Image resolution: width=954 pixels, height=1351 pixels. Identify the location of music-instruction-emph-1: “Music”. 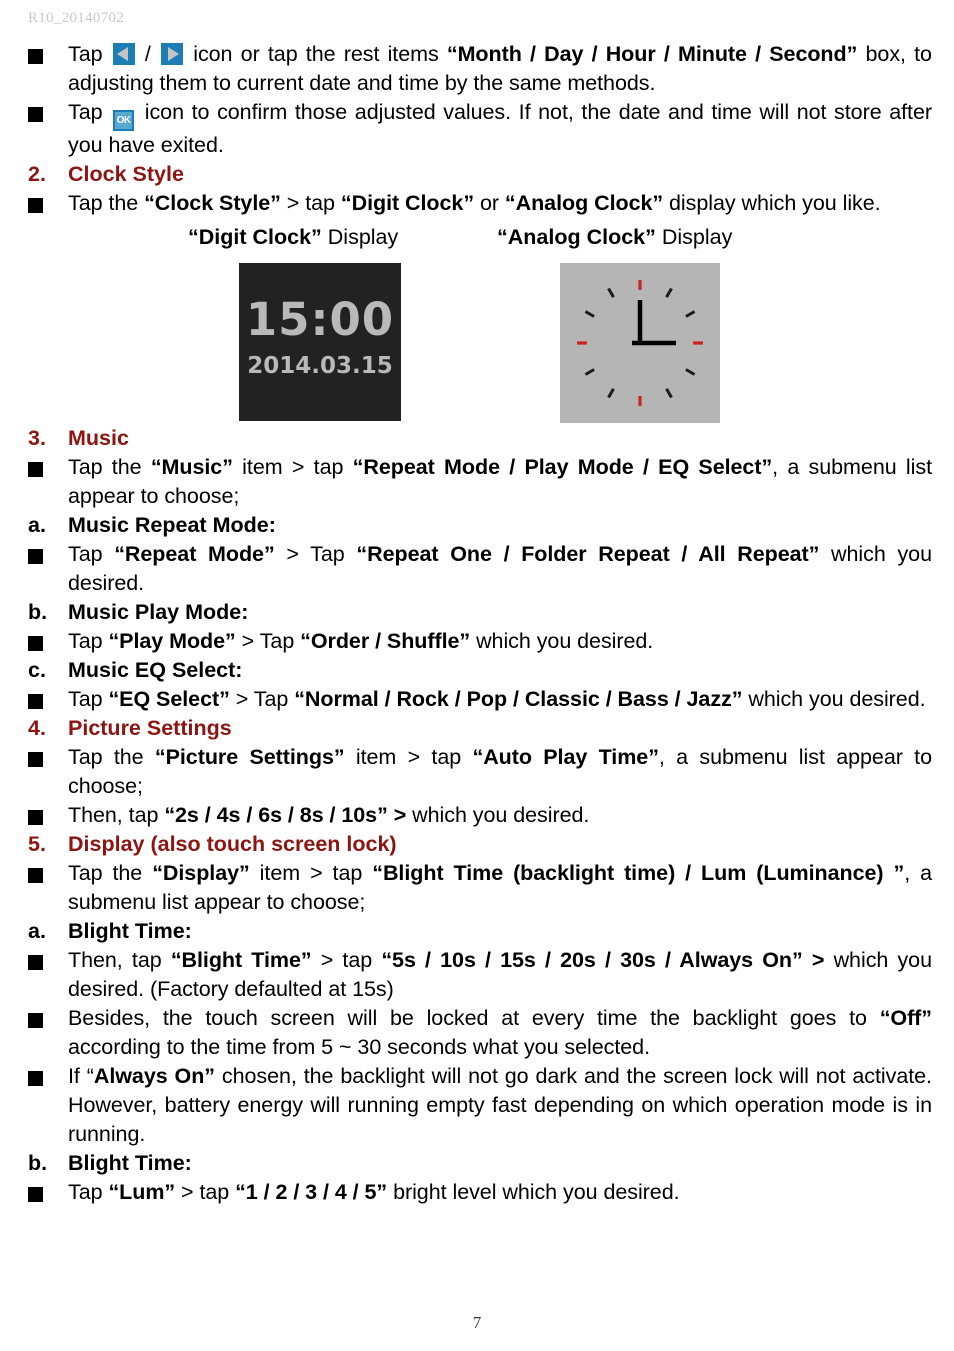
(191, 467).